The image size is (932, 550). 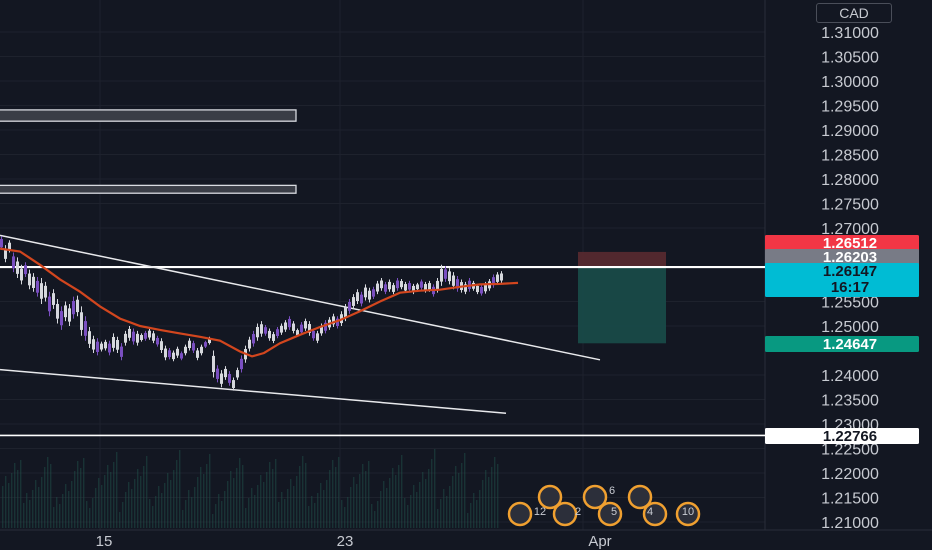 What do you see at coordinates (612, 491) in the screenshot?
I see `event-count: 6` at bounding box center [612, 491].